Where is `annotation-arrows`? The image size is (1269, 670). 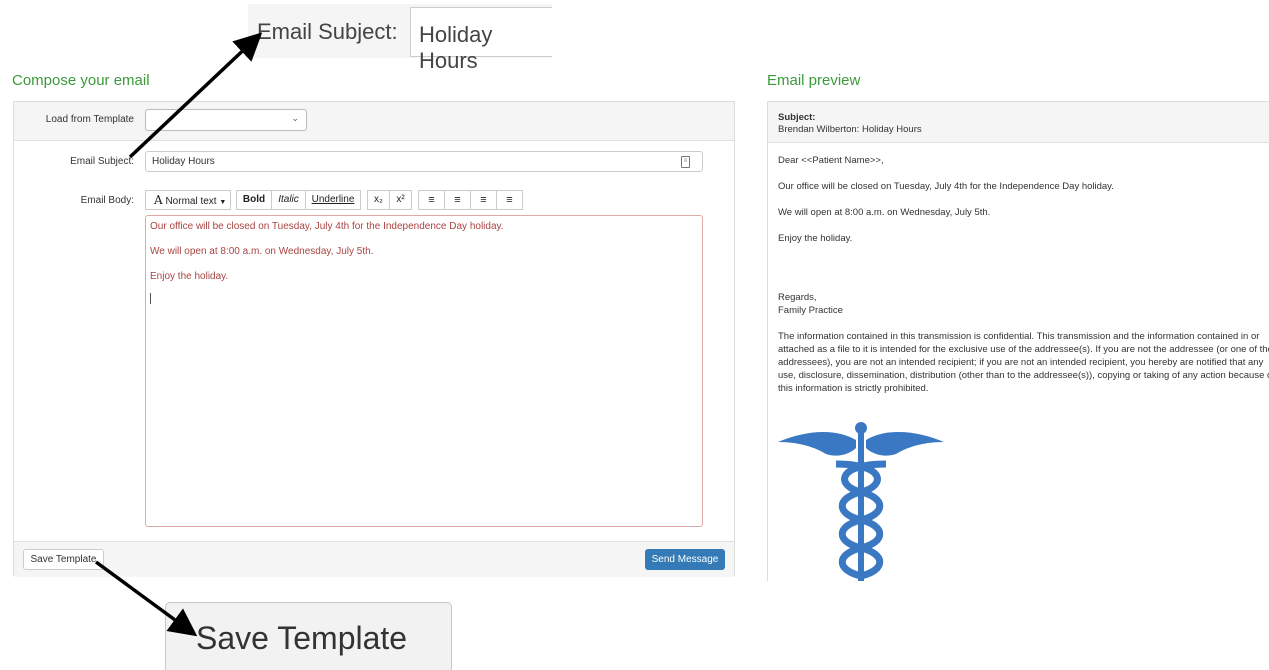
annotation-arrows is located at coordinates (178, 334).